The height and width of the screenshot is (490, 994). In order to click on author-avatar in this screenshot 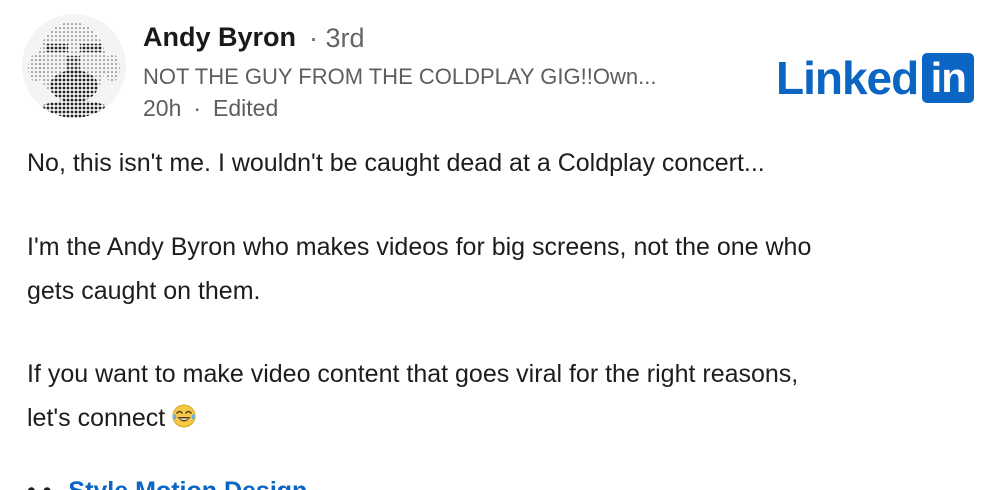, I will do `click(74, 66)`.